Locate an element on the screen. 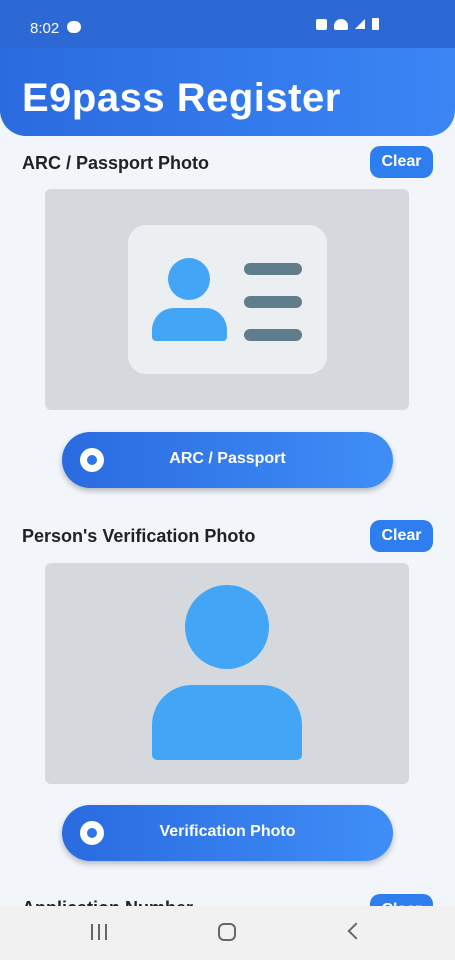 The image size is (455, 960). recent-apps-icon is located at coordinates (99, 932).